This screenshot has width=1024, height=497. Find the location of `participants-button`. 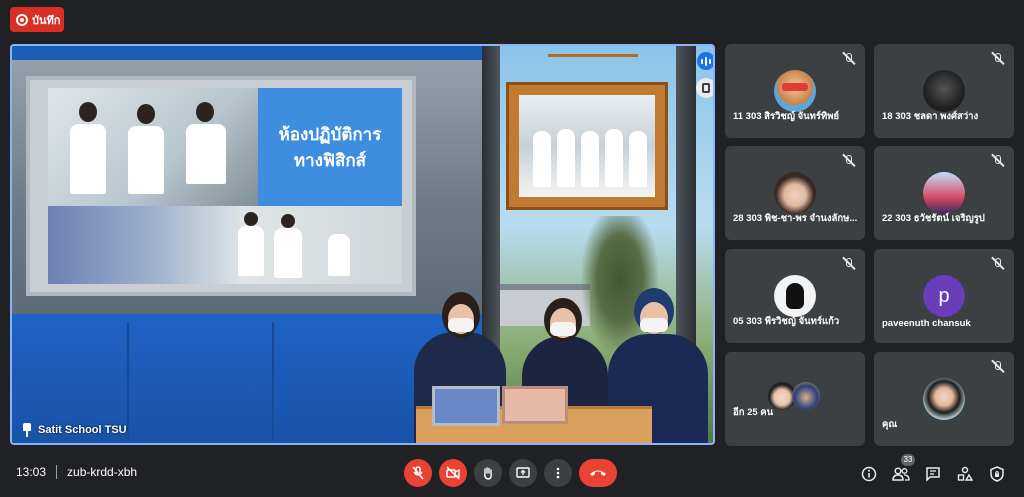

participants-button is located at coordinates (901, 474).